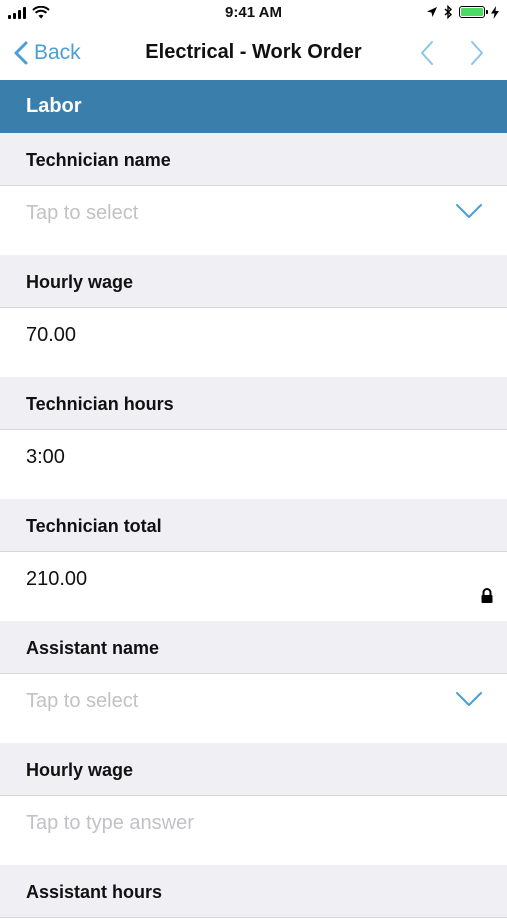  What do you see at coordinates (253, 891) in the screenshot?
I see `question-label: Assistant hours` at bounding box center [253, 891].